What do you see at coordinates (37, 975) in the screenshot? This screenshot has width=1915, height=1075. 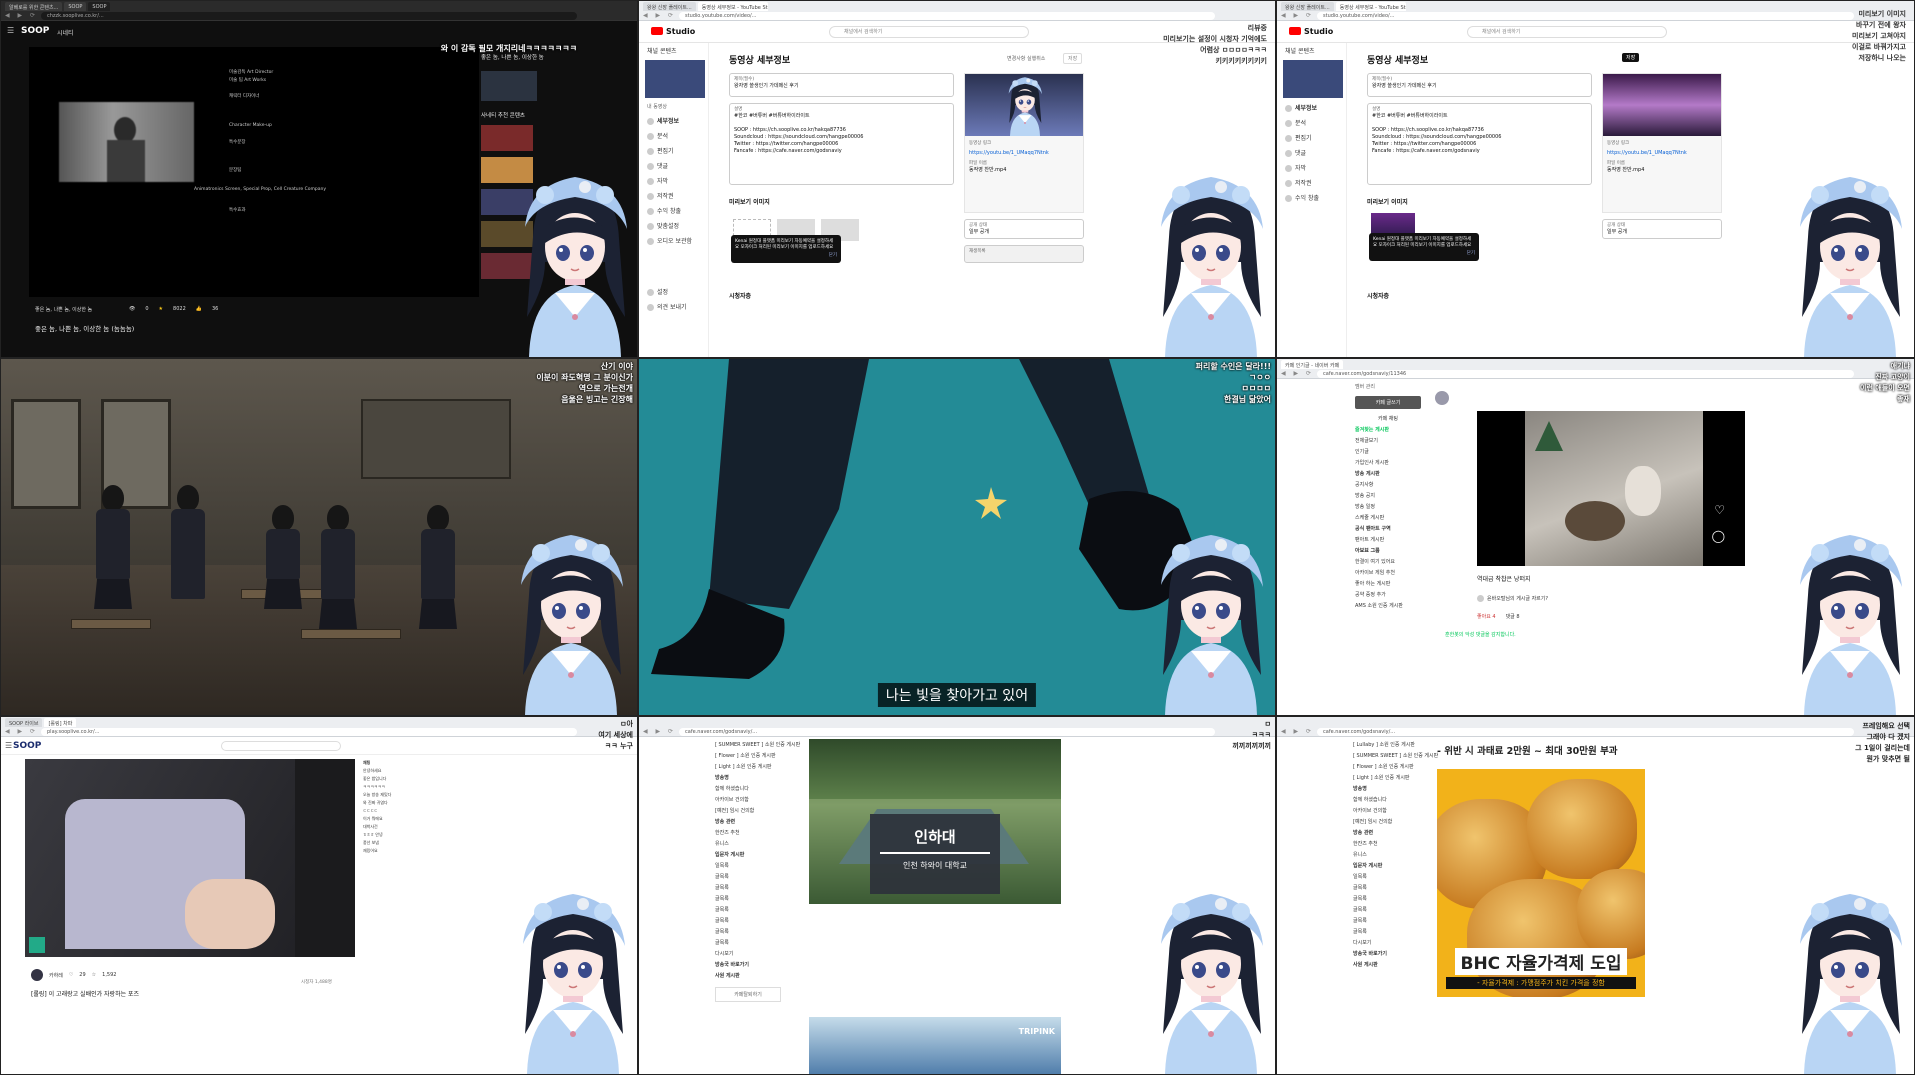 I see `avatar` at bounding box center [37, 975].